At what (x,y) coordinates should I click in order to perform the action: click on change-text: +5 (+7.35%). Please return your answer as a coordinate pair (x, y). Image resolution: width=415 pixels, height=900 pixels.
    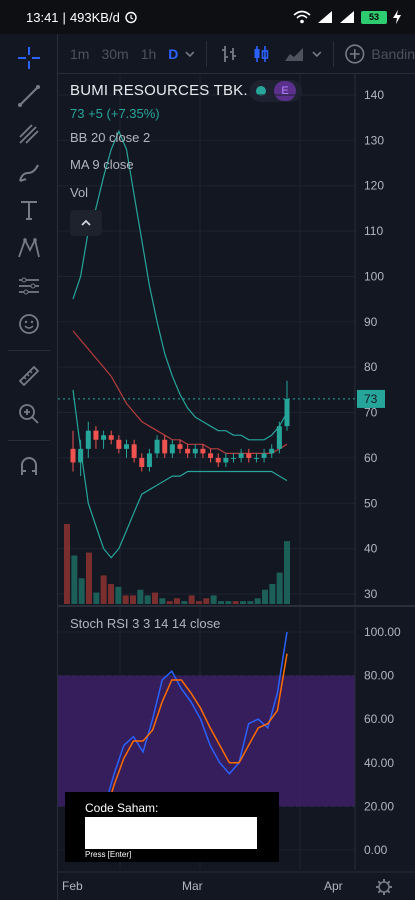
    Looking at the image, I should click on (124, 113).